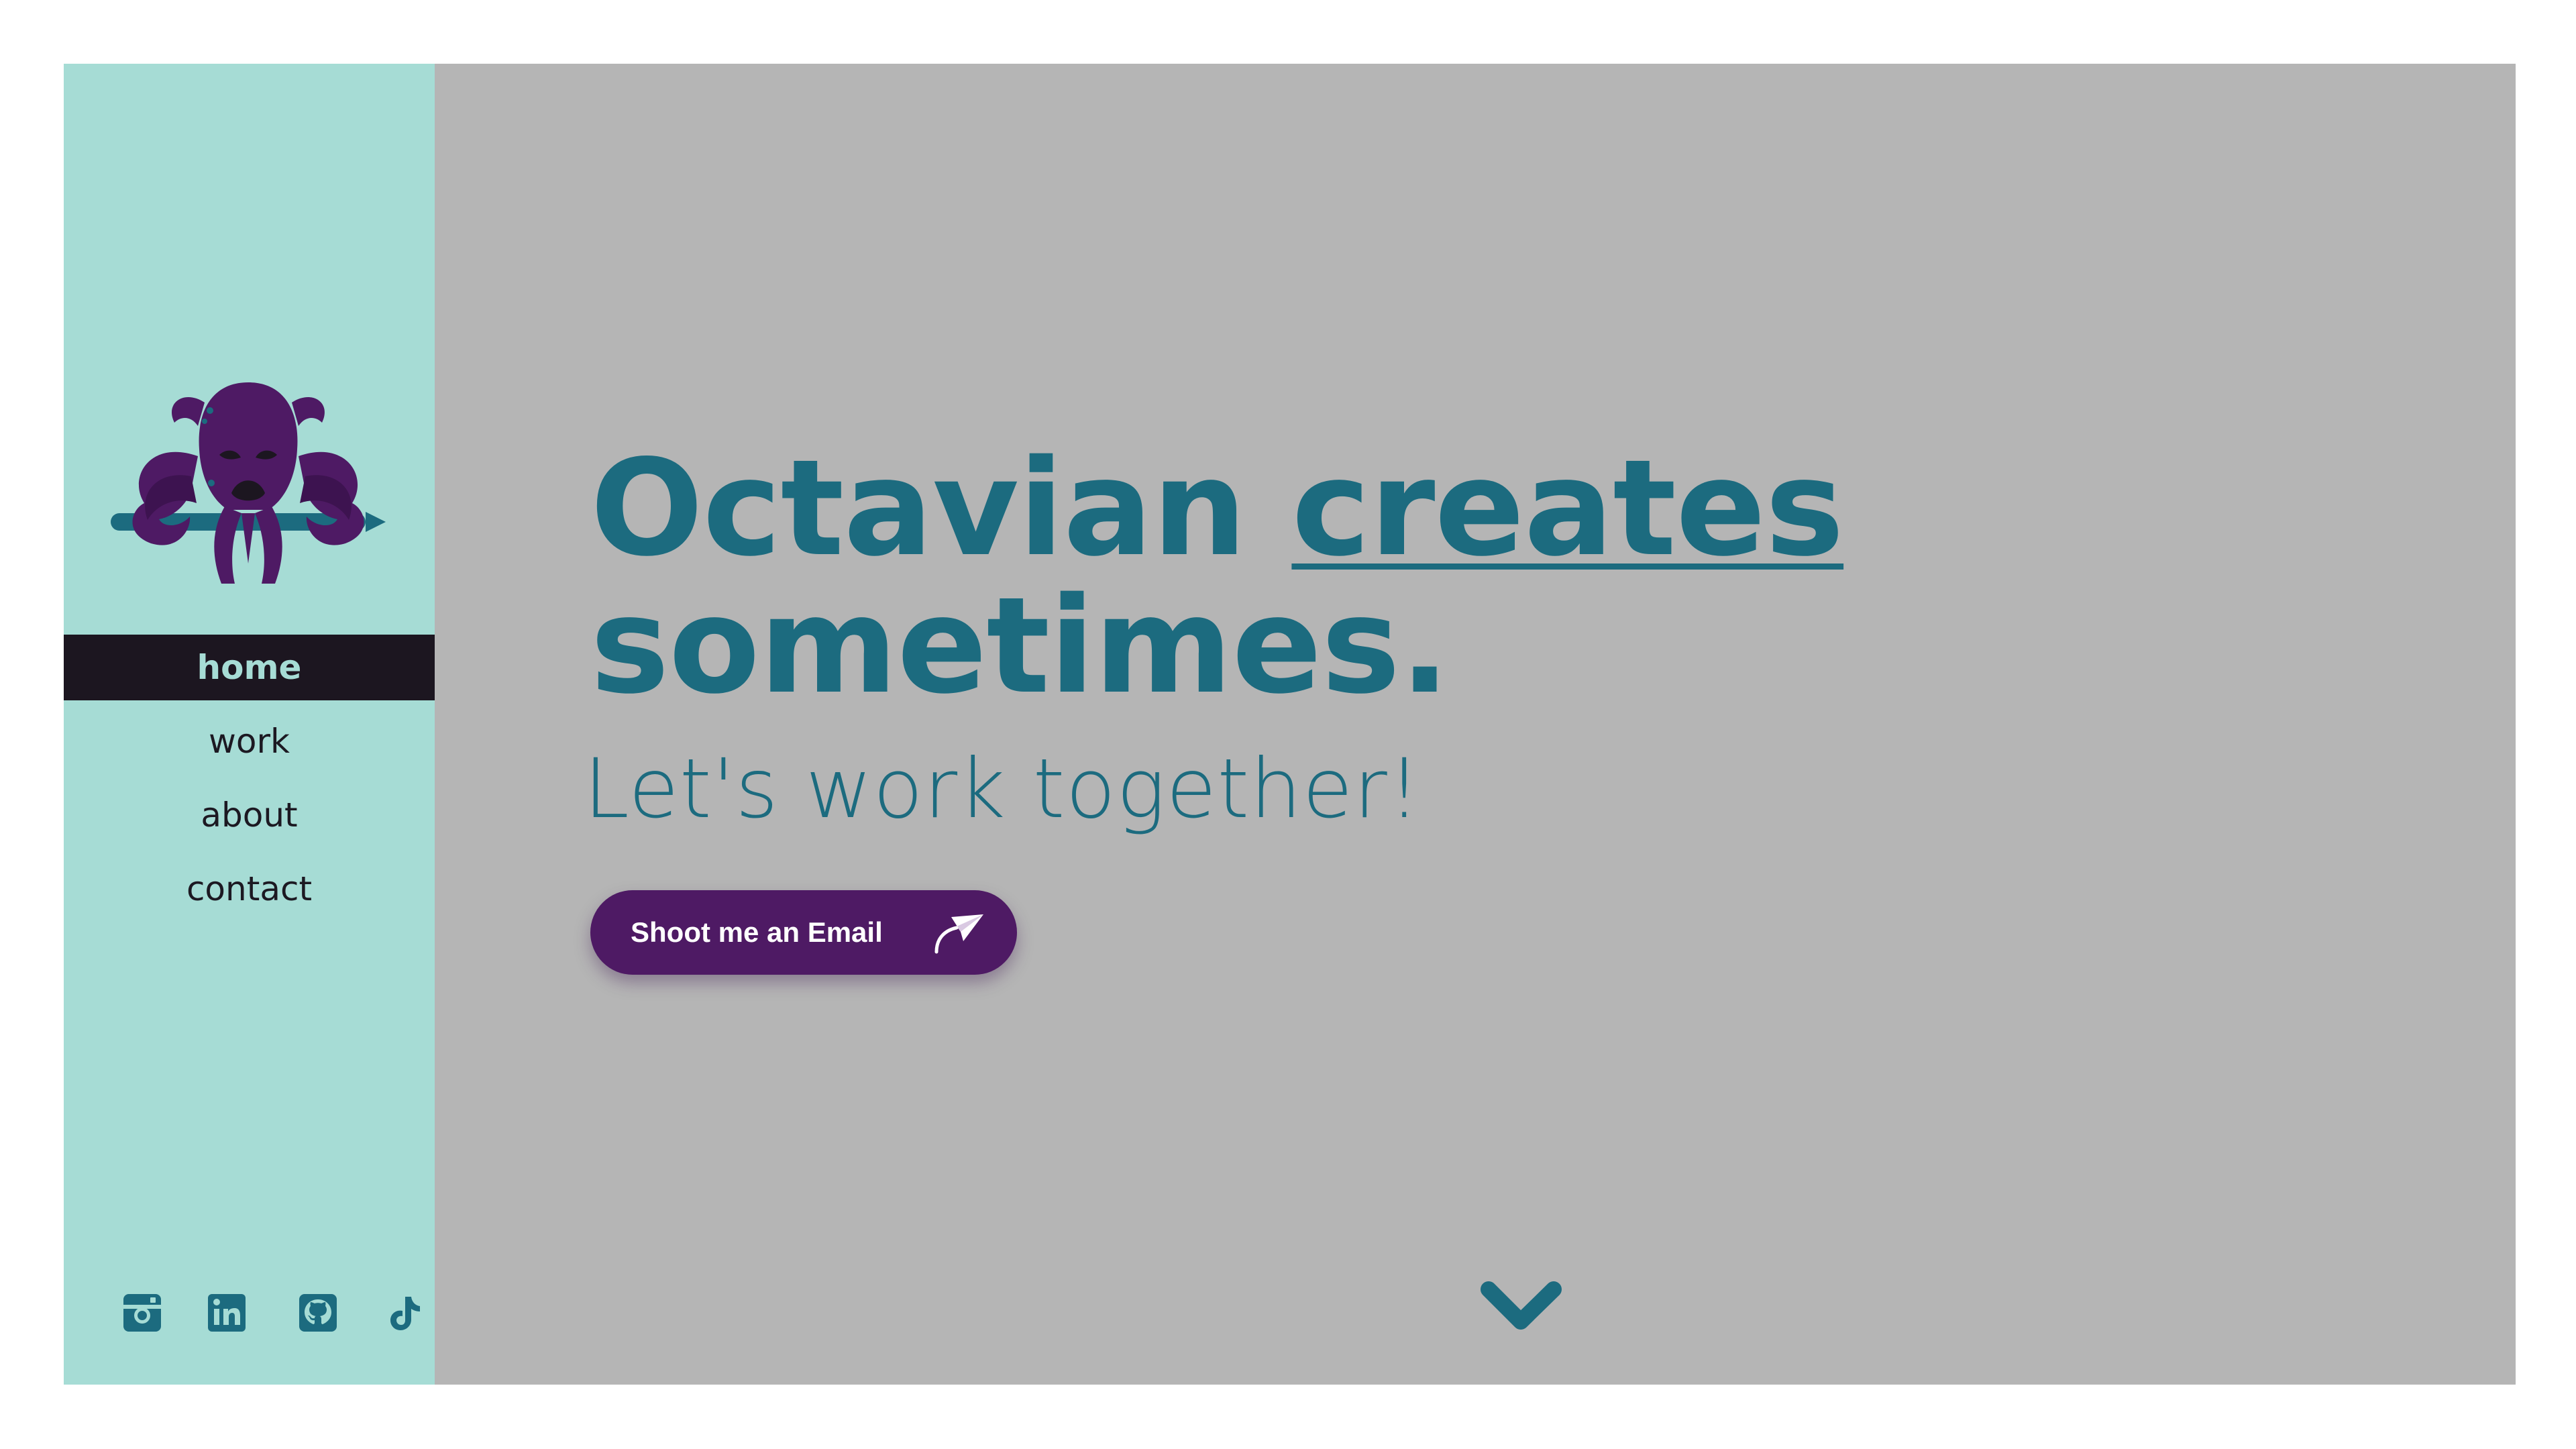 The height and width of the screenshot is (1449, 2576). I want to click on nav-item-home: home, so click(249, 667).